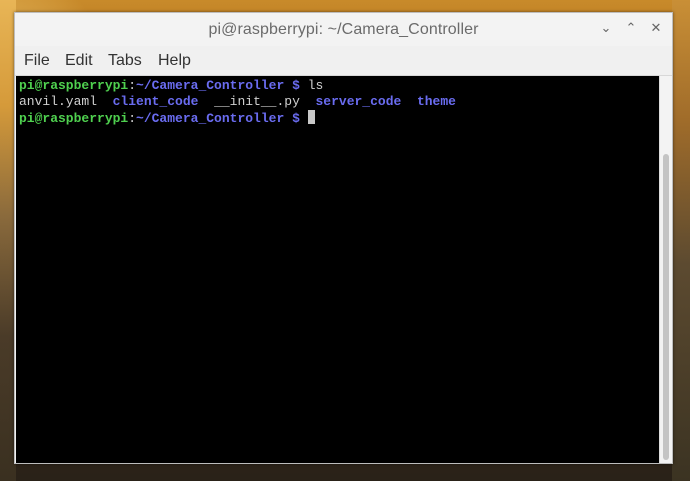 The height and width of the screenshot is (481, 690). Describe the element at coordinates (155, 101) in the screenshot. I see `listing-entry-dir: client_code` at that location.